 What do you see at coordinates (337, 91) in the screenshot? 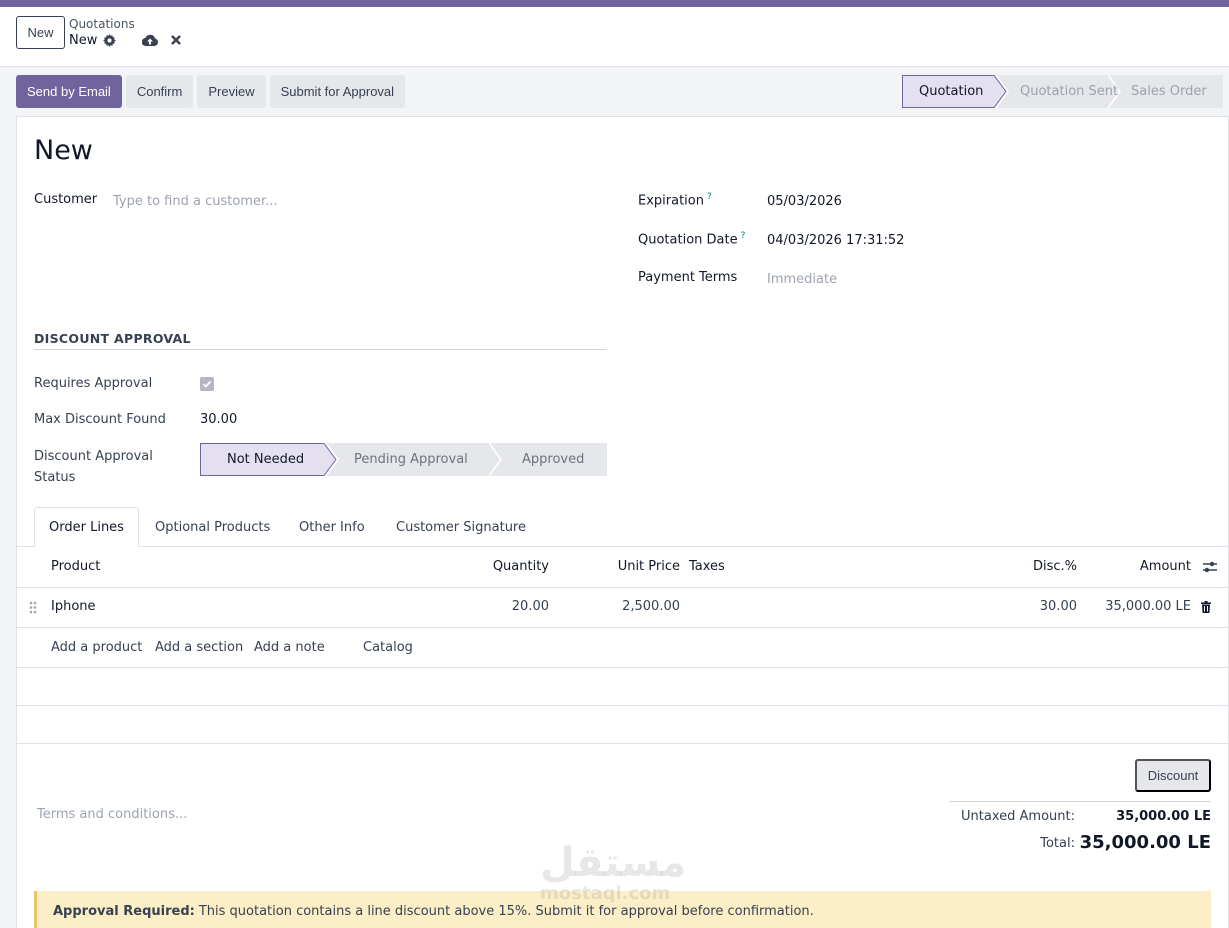
I see `submit-for-approval-button: Submit for Approval` at bounding box center [337, 91].